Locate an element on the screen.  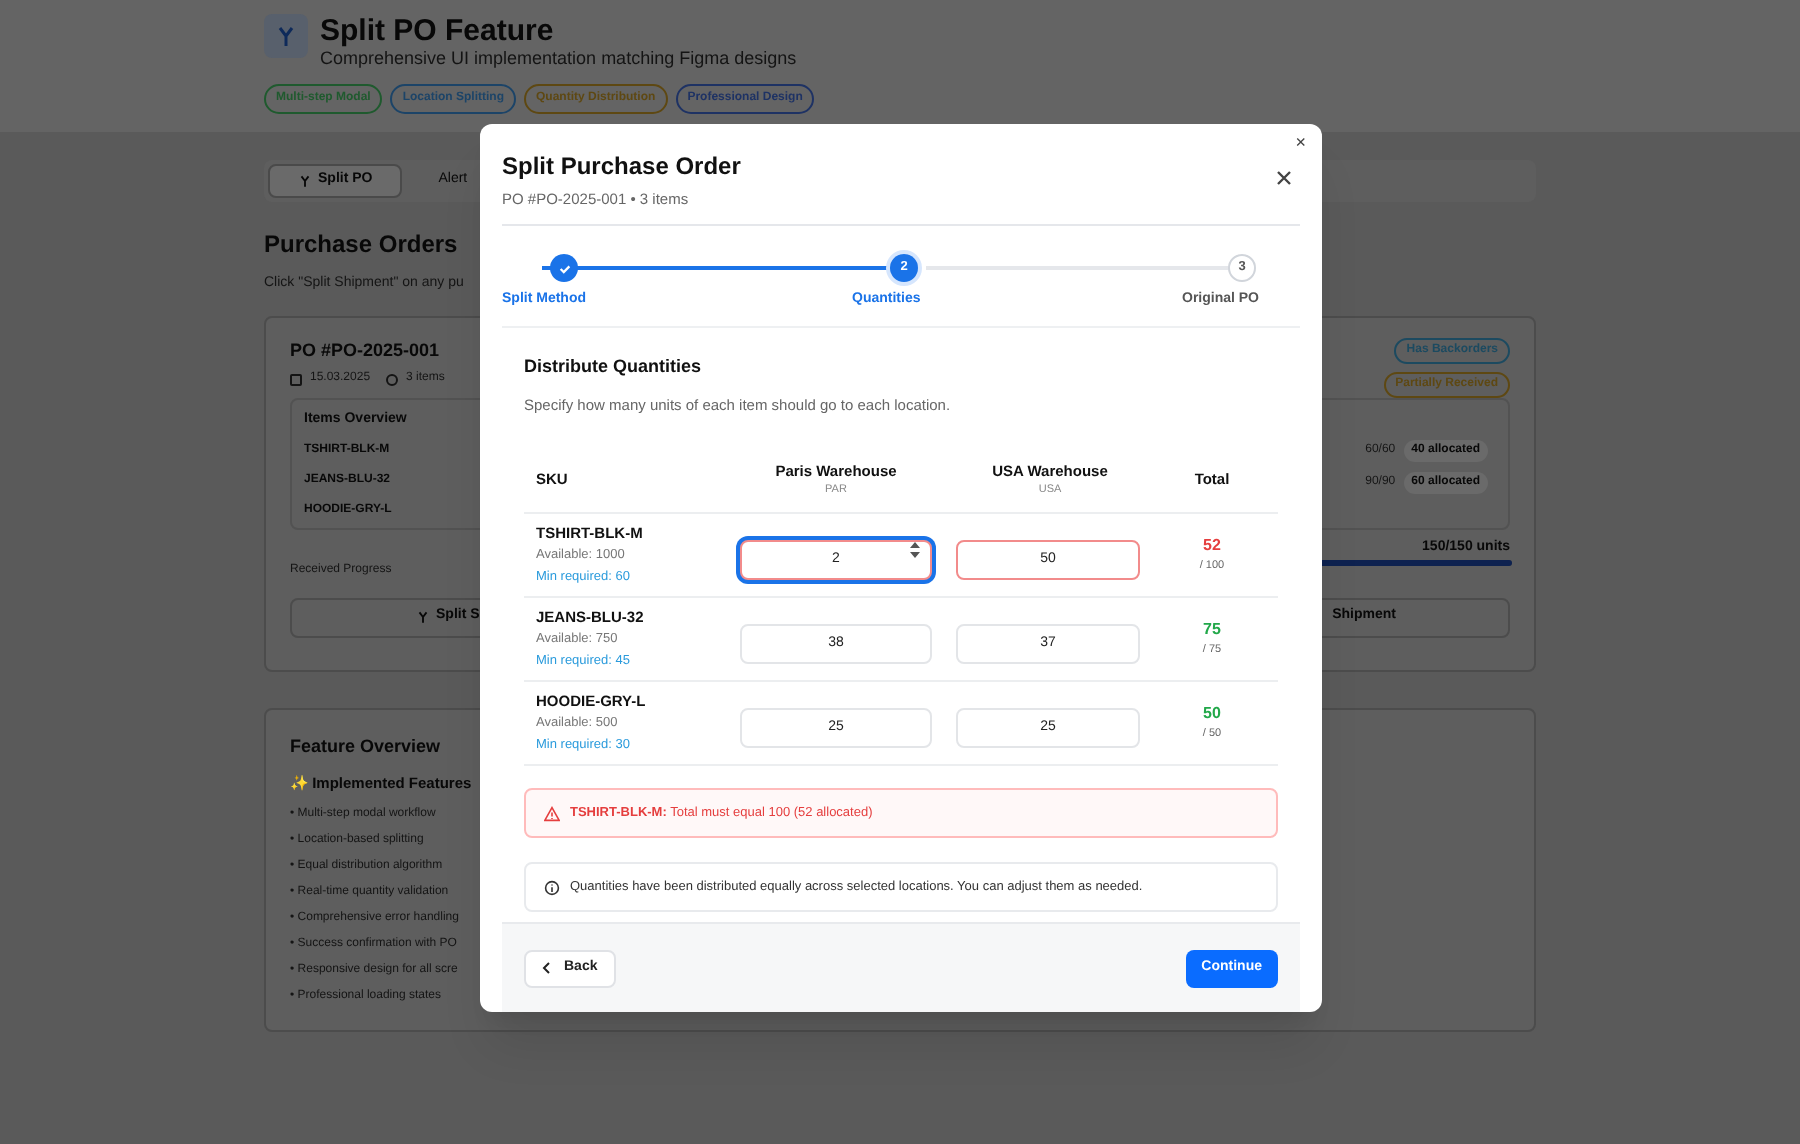
warning-icon is located at coordinates (552, 813).